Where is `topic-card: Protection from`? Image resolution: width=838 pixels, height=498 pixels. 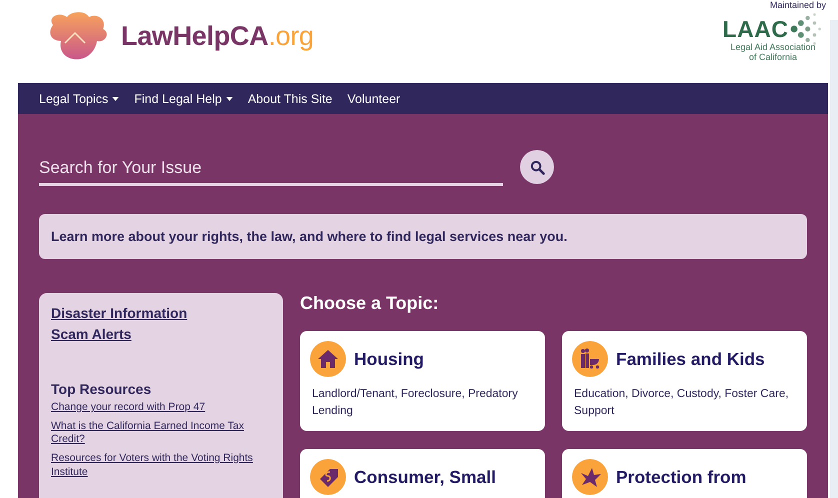 topic-card: Protection from is located at coordinates (684, 473).